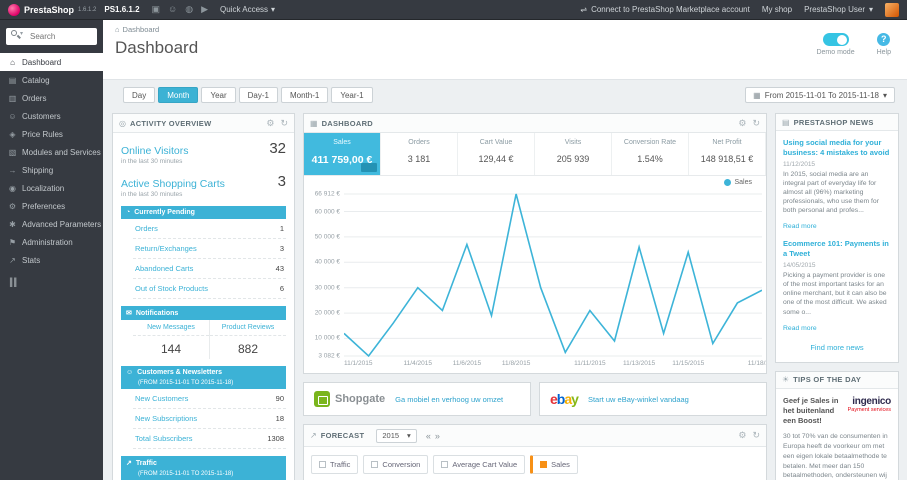 This screenshot has height=480, width=907. Describe the element at coordinates (396, 435) in the screenshot. I see `forecast-year-select: 2015 ▾` at that location.